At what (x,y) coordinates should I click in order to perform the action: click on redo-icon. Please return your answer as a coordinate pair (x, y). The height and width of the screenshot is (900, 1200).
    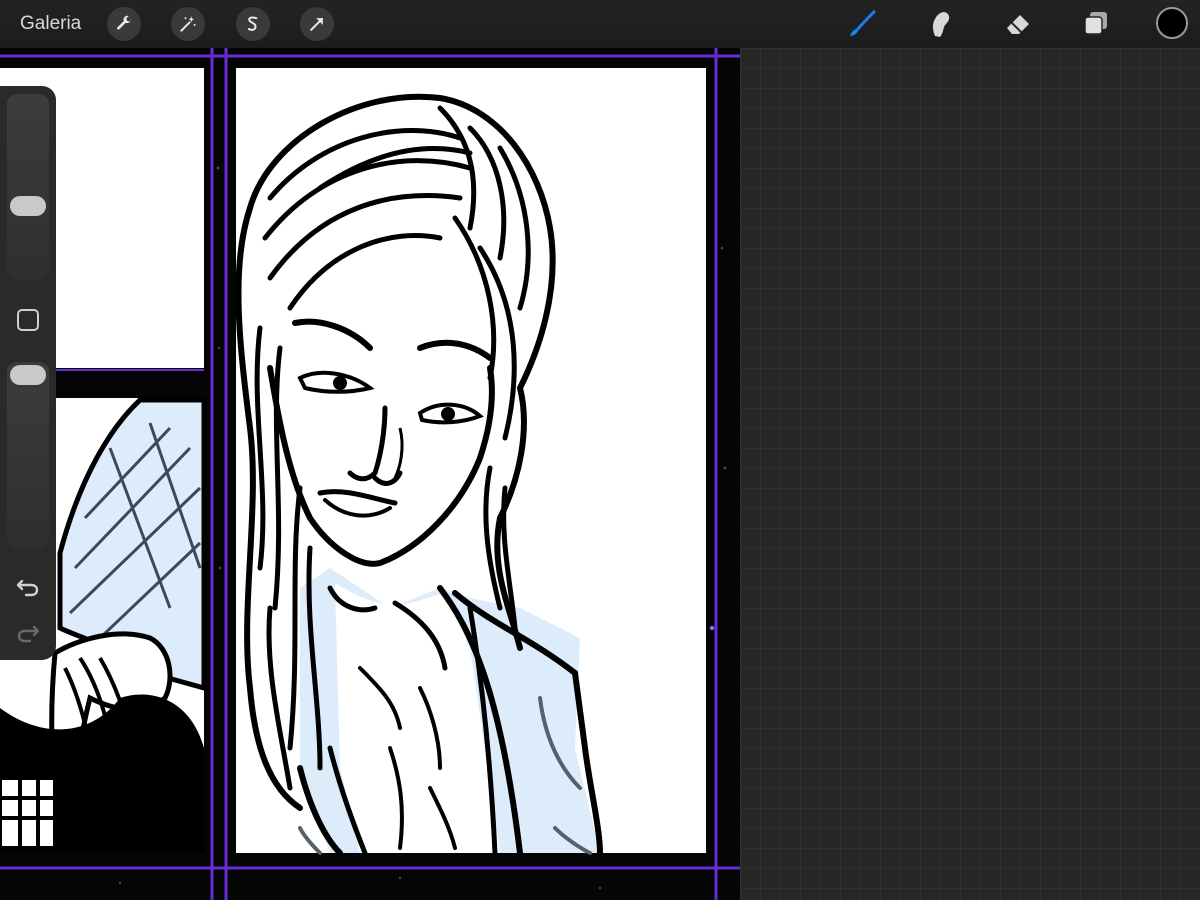
    Looking at the image, I should click on (28, 632).